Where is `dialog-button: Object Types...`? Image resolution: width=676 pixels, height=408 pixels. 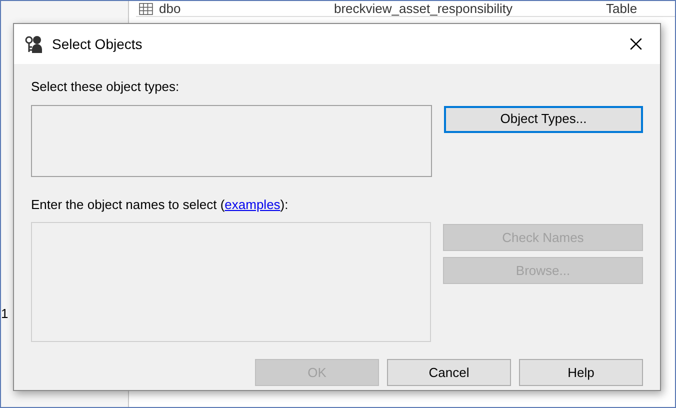
dialog-button: Object Types... is located at coordinates (543, 119).